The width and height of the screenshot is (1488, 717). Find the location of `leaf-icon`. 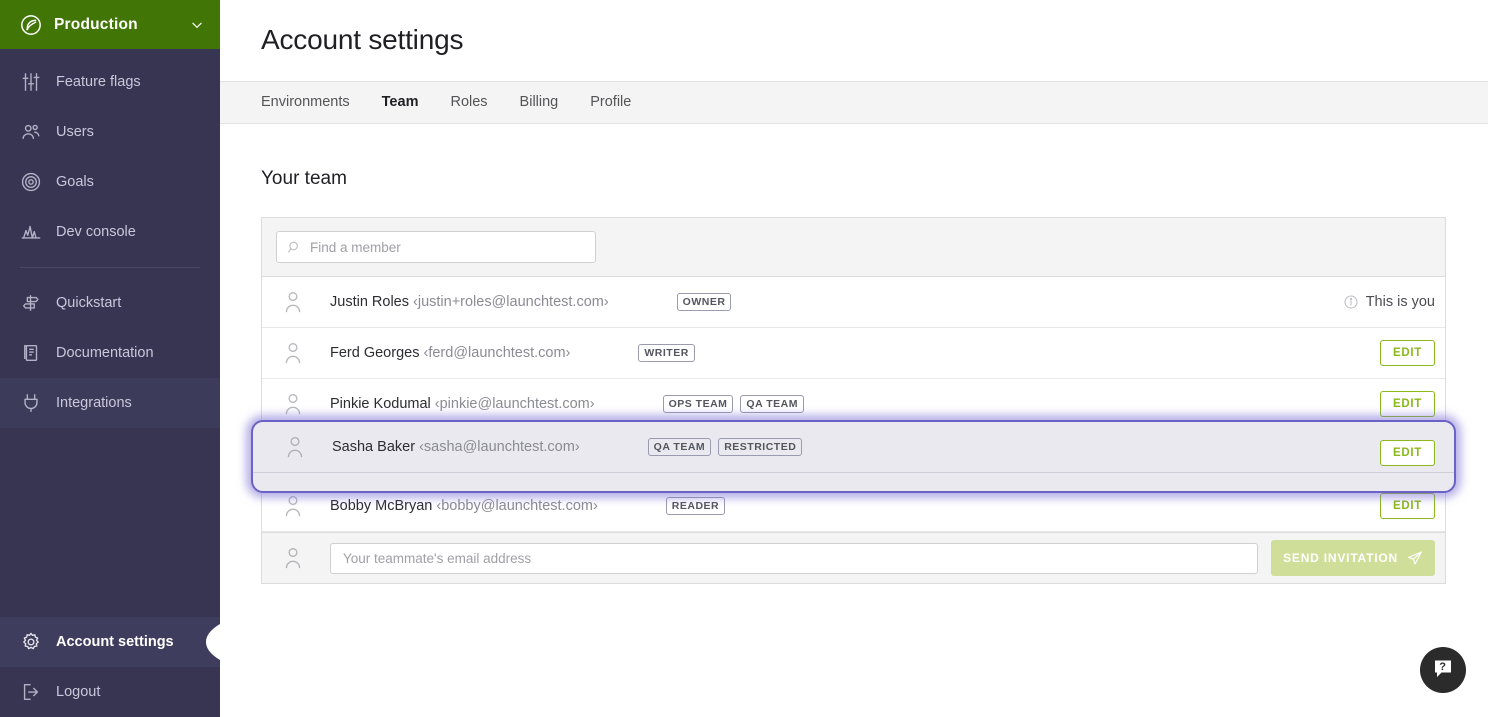

leaf-icon is located at coordinates (31, 25).